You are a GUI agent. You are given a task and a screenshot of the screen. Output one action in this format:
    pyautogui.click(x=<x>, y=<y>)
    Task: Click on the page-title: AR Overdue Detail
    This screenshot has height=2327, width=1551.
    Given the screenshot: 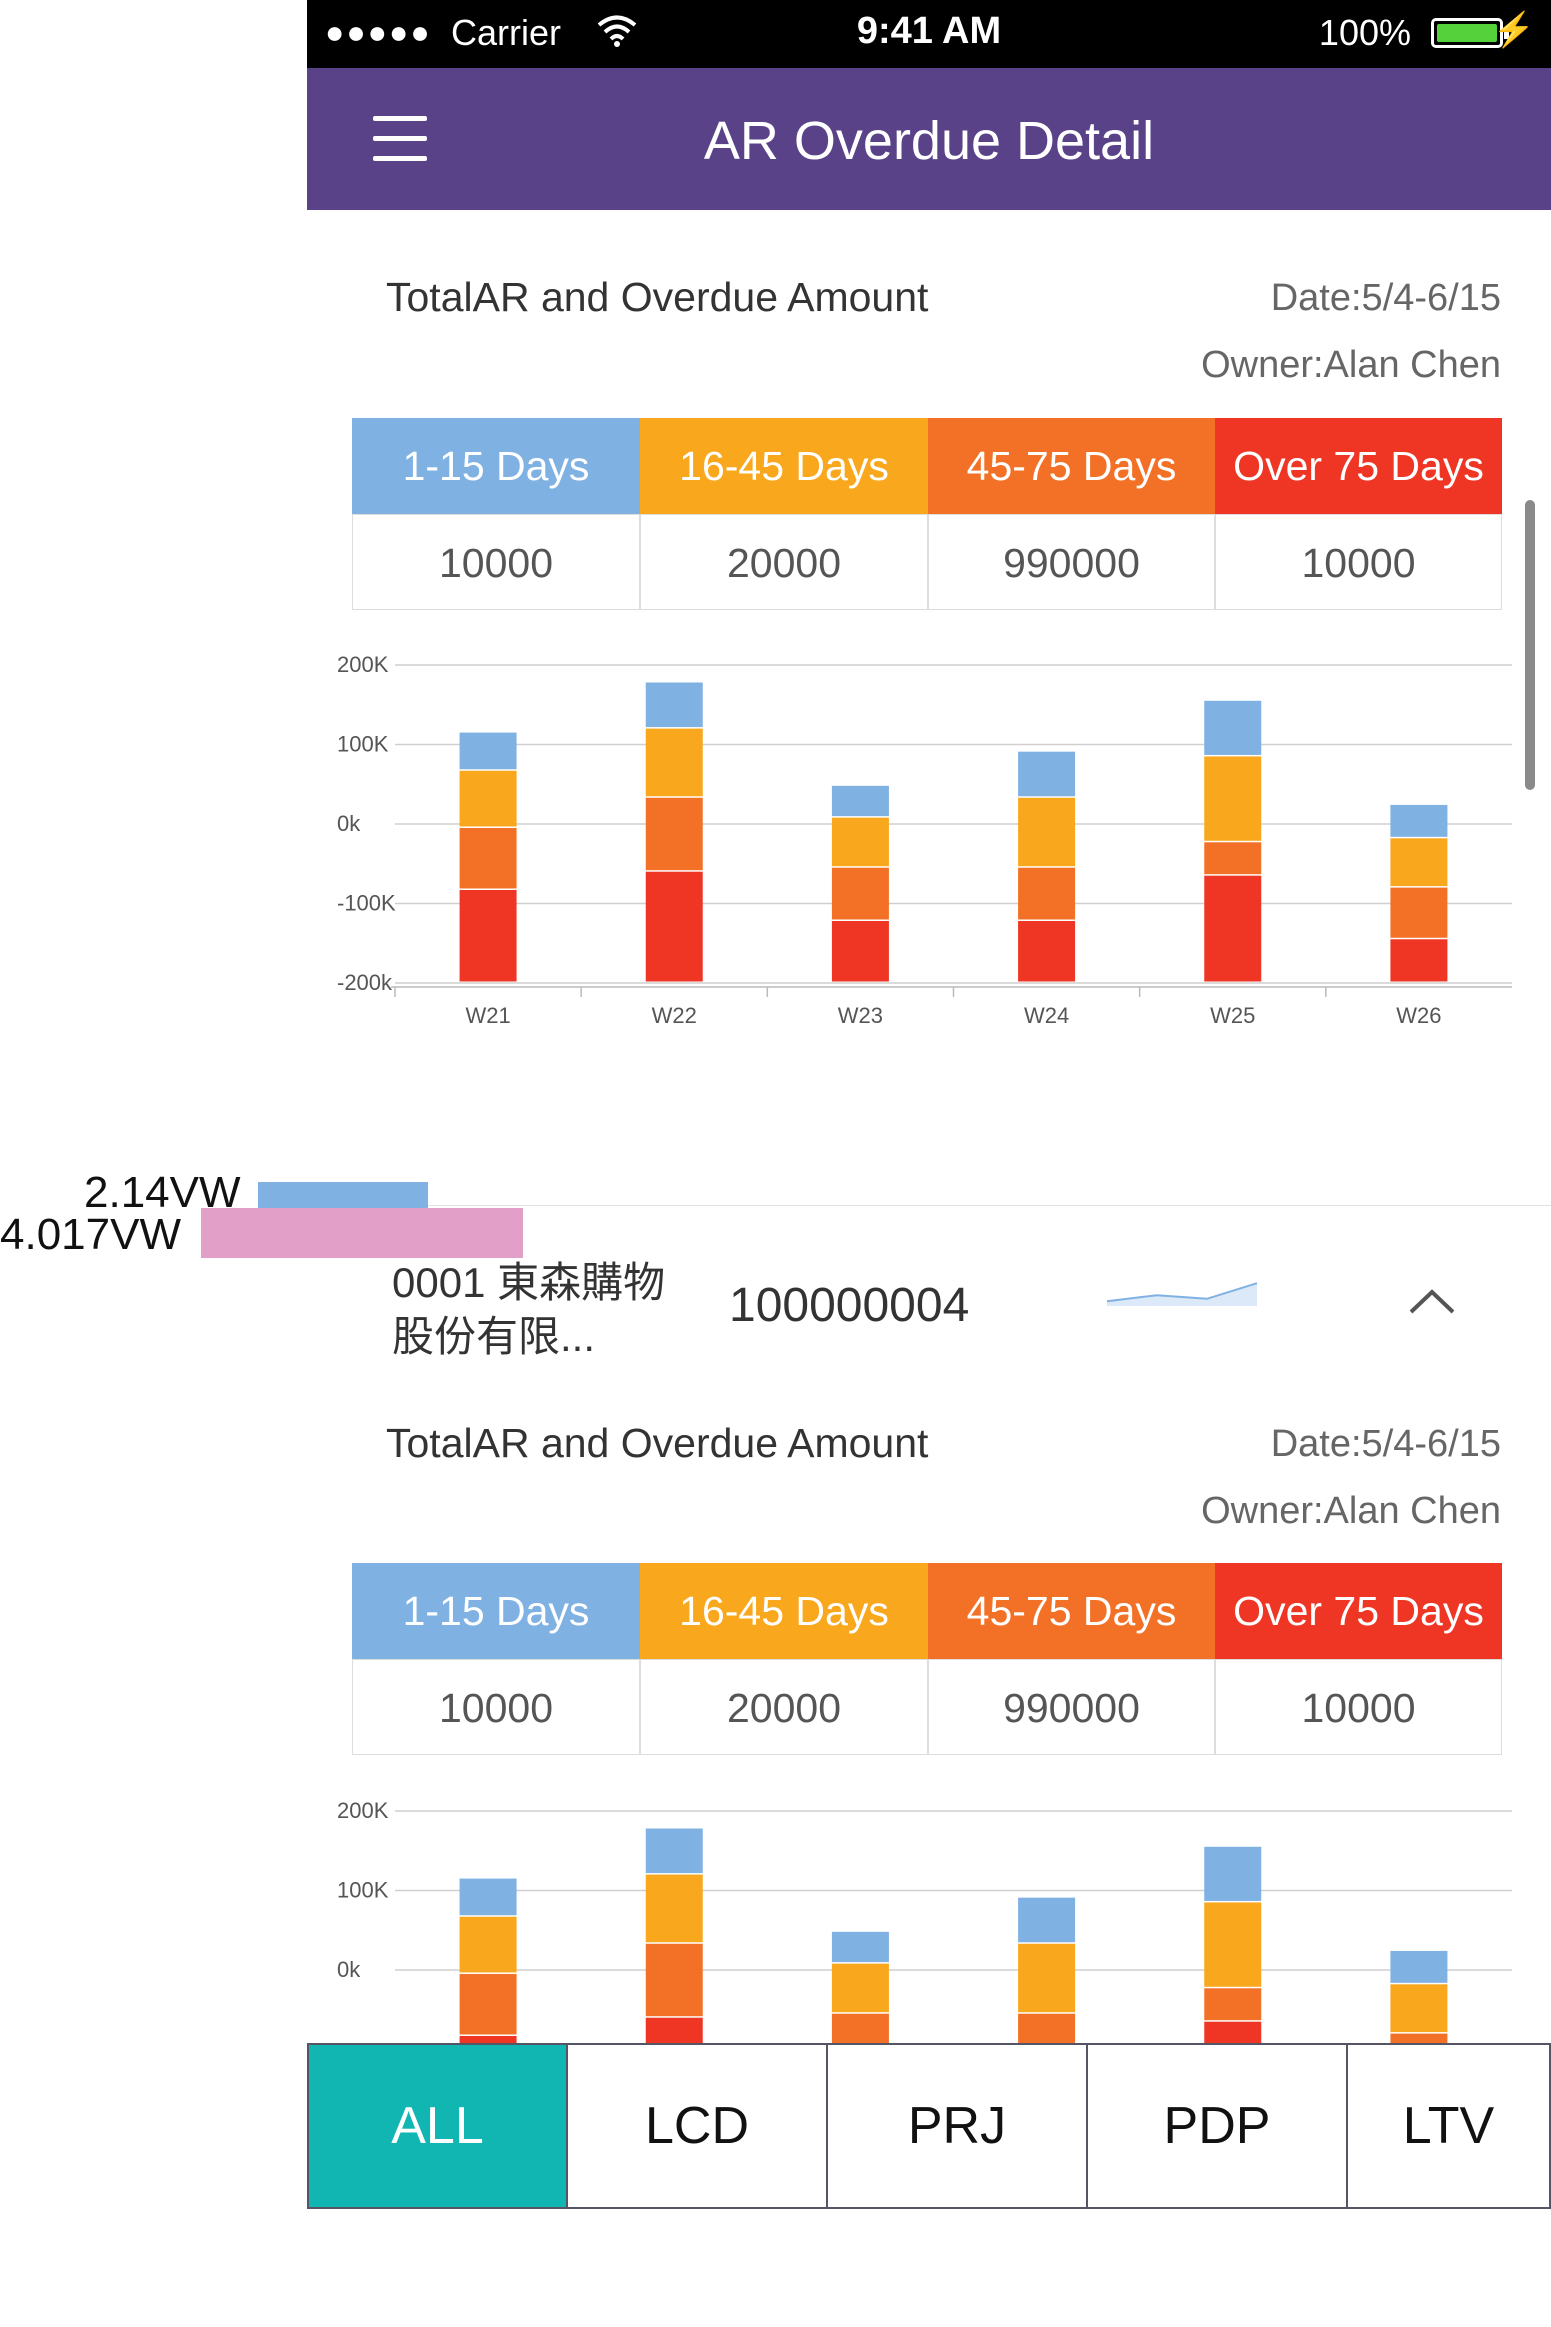 What is the action you would take?
    pyautogui.click(x=929, y=141)
    